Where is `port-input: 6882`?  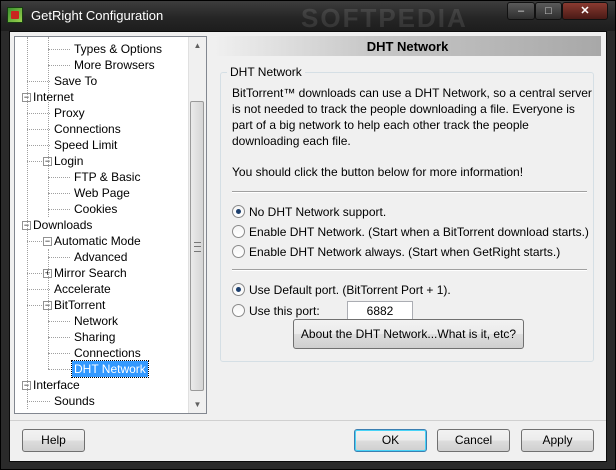 port-input: 6882 is located at coordinates (380, 311).